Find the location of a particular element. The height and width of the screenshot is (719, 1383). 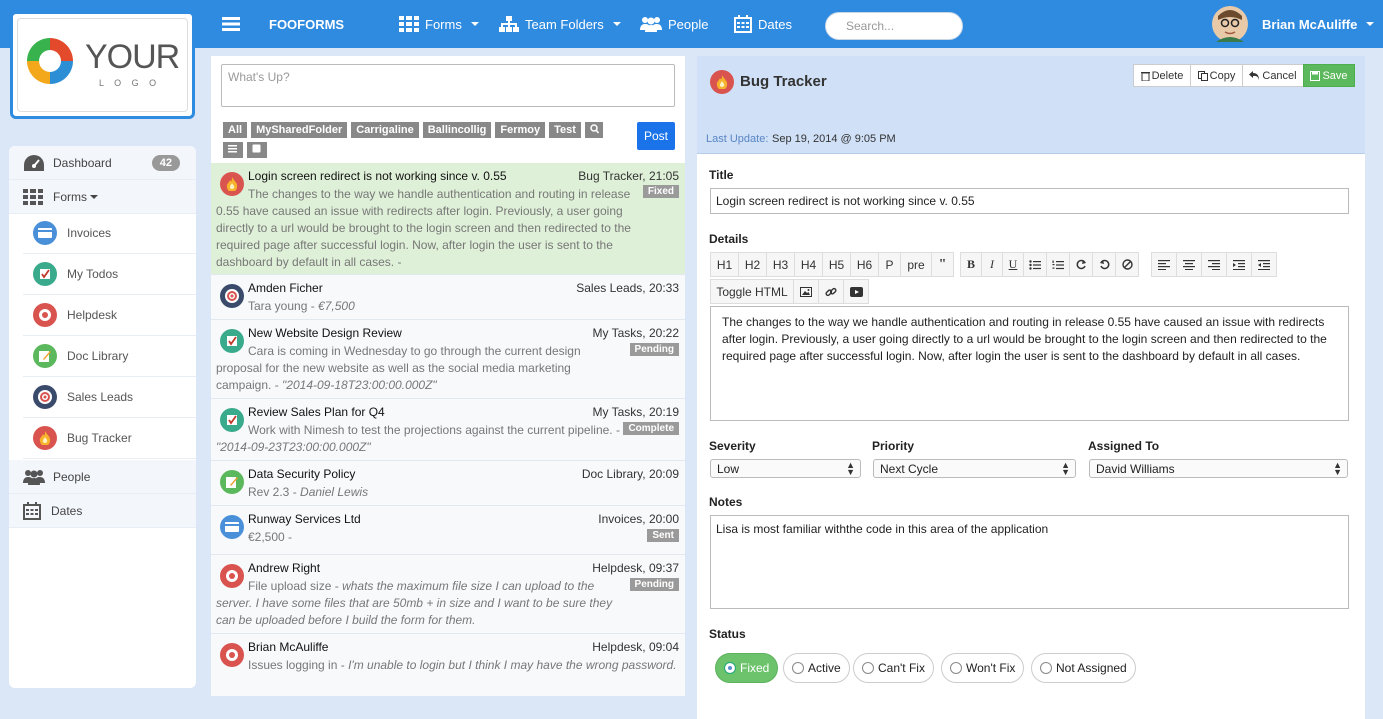

nav-team-folders: Team Folders is located at coordinates (560, 24).